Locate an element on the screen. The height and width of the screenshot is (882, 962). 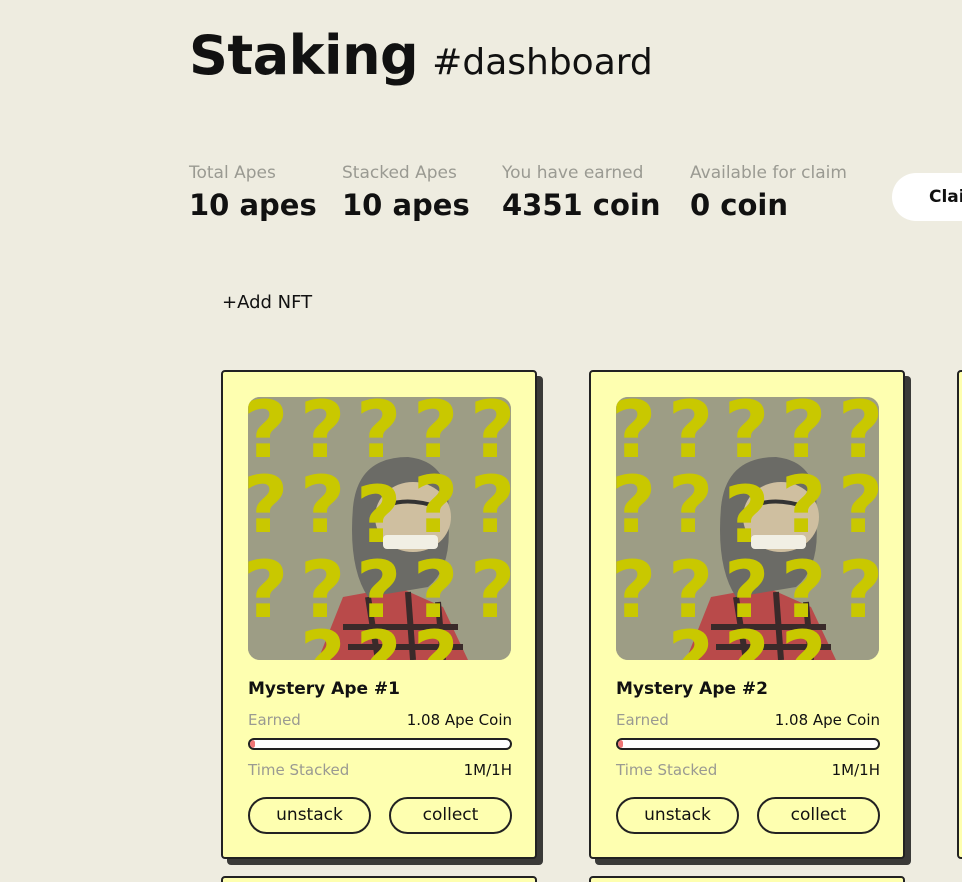
nft-name: Mystery Ape #1 is located at coordinates (324, 689).